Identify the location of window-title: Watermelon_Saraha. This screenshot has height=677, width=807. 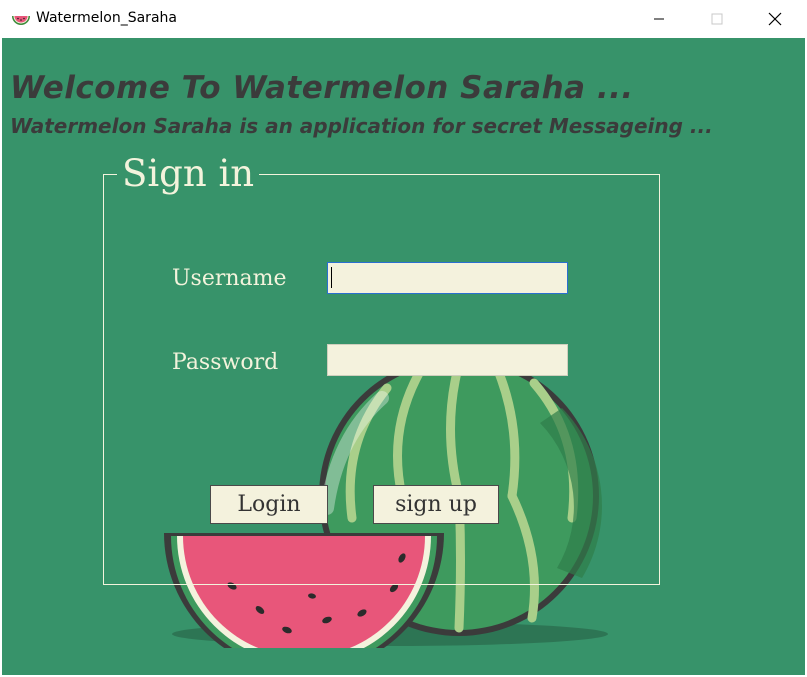
(106, 18).